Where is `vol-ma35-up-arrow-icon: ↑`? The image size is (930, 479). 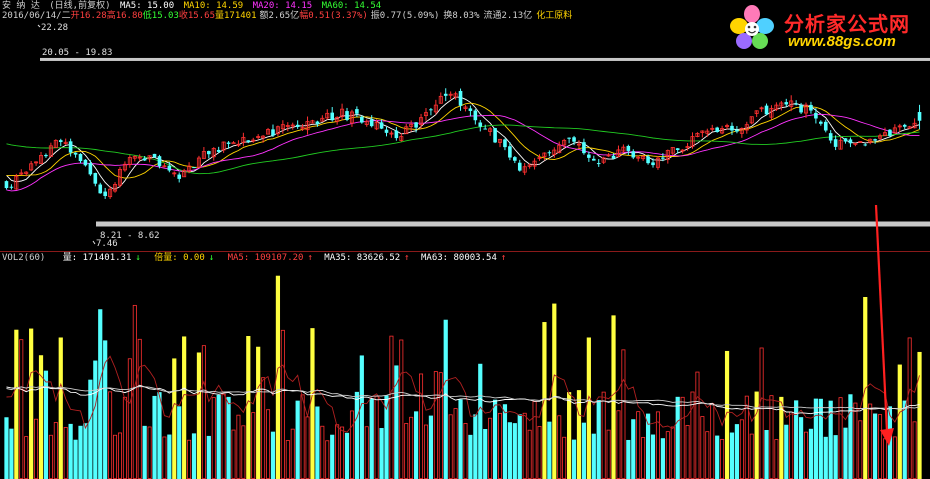 vol-ma35-up-arrow-icon: ↑ is located at coordinates (407, 258).